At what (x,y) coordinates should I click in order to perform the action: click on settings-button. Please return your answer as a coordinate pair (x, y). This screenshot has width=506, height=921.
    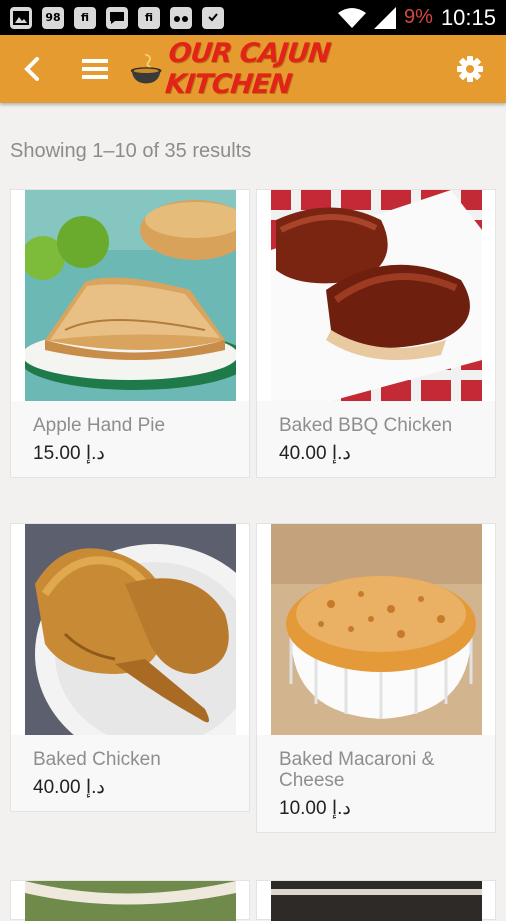
    Looking at the image, I should click on (470, 69).